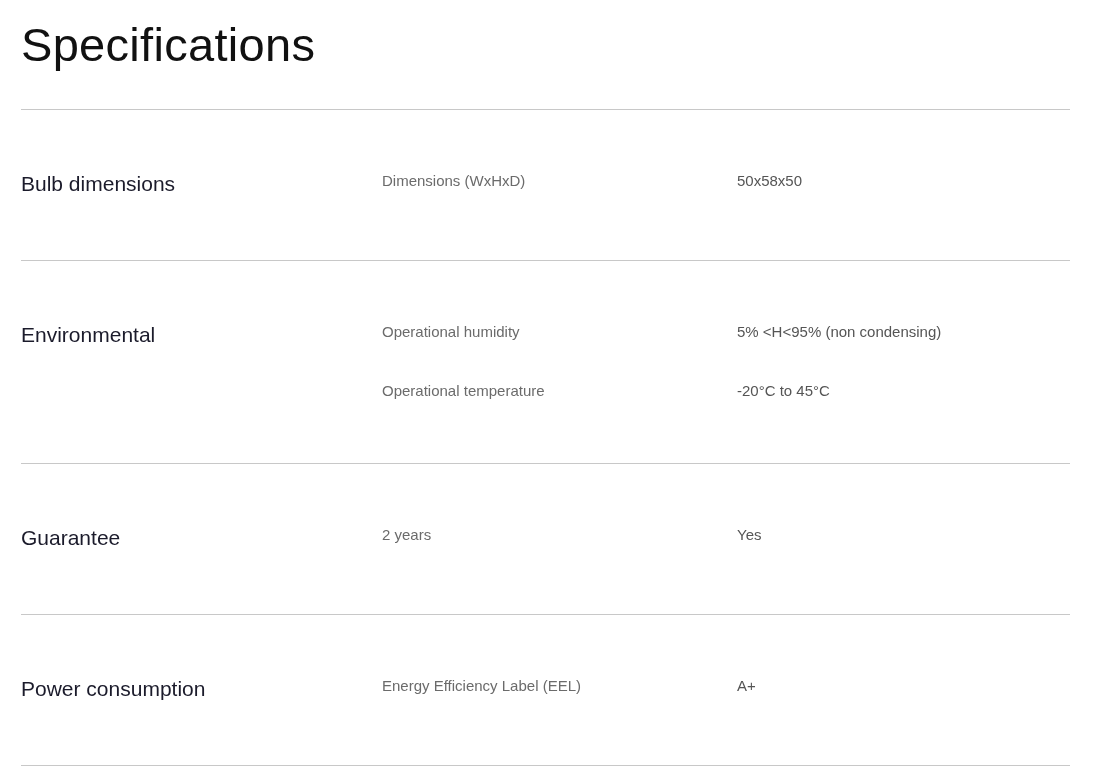 This screenshot has height=783, width=1094. Describe the element at coordinates (169, 45) in the screenshot. I see `page-title: Specifications` at that location.